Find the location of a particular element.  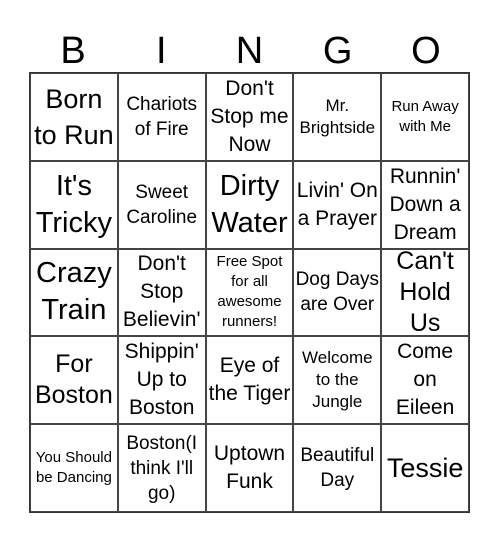

bingo-cell: Tessie is located at coordinates (425, 468).